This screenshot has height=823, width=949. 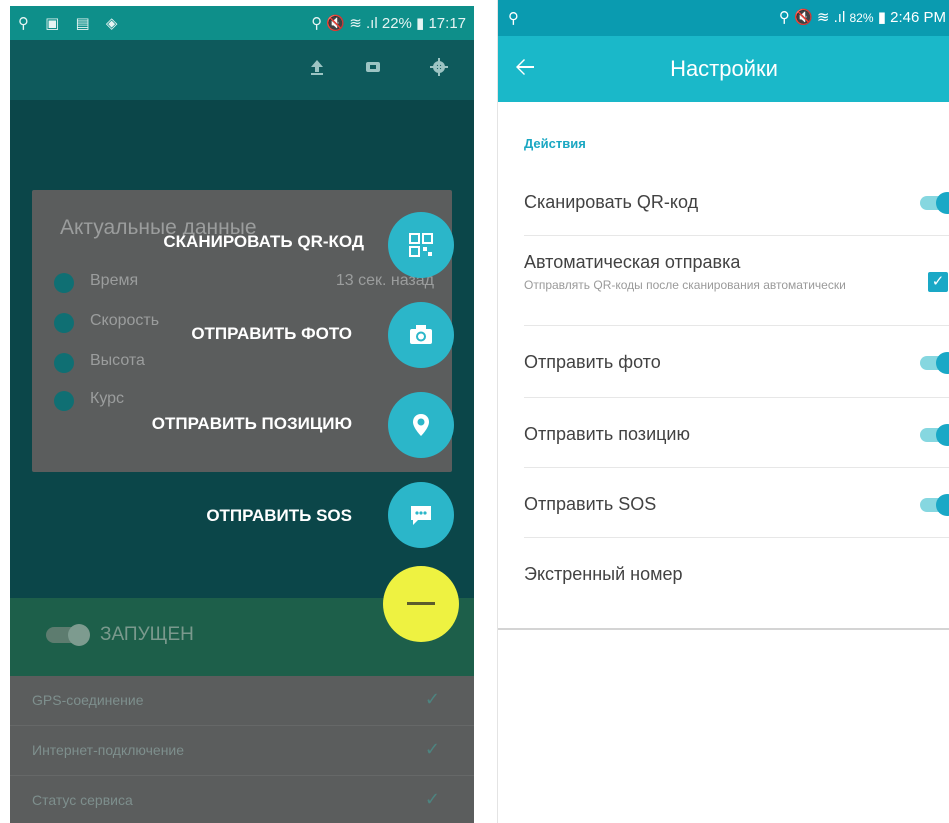 What do you see at coordinates (82, 800) in the screenshot?
I see `status-label: Статус сервиса` at bounding box center [82, 800].